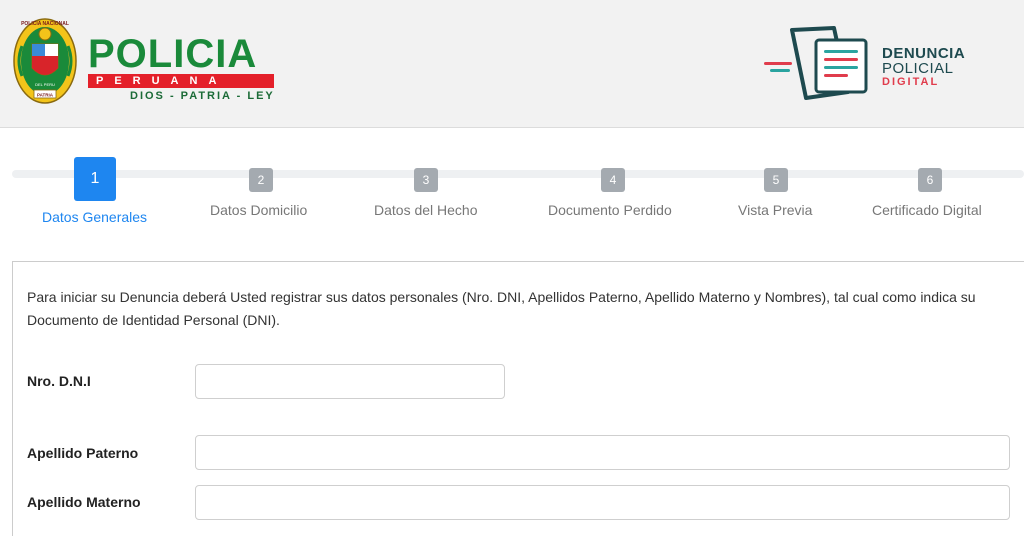  Describe the element at coordinates (202, 96) in the screenshot. I see `logo-motto: DIOS - PATRIA - LEY` at that location.